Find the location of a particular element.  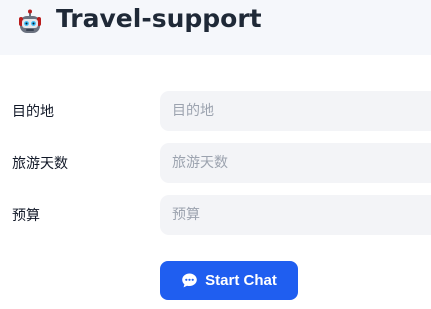

robot-icon is located at coordinates (30, 21).